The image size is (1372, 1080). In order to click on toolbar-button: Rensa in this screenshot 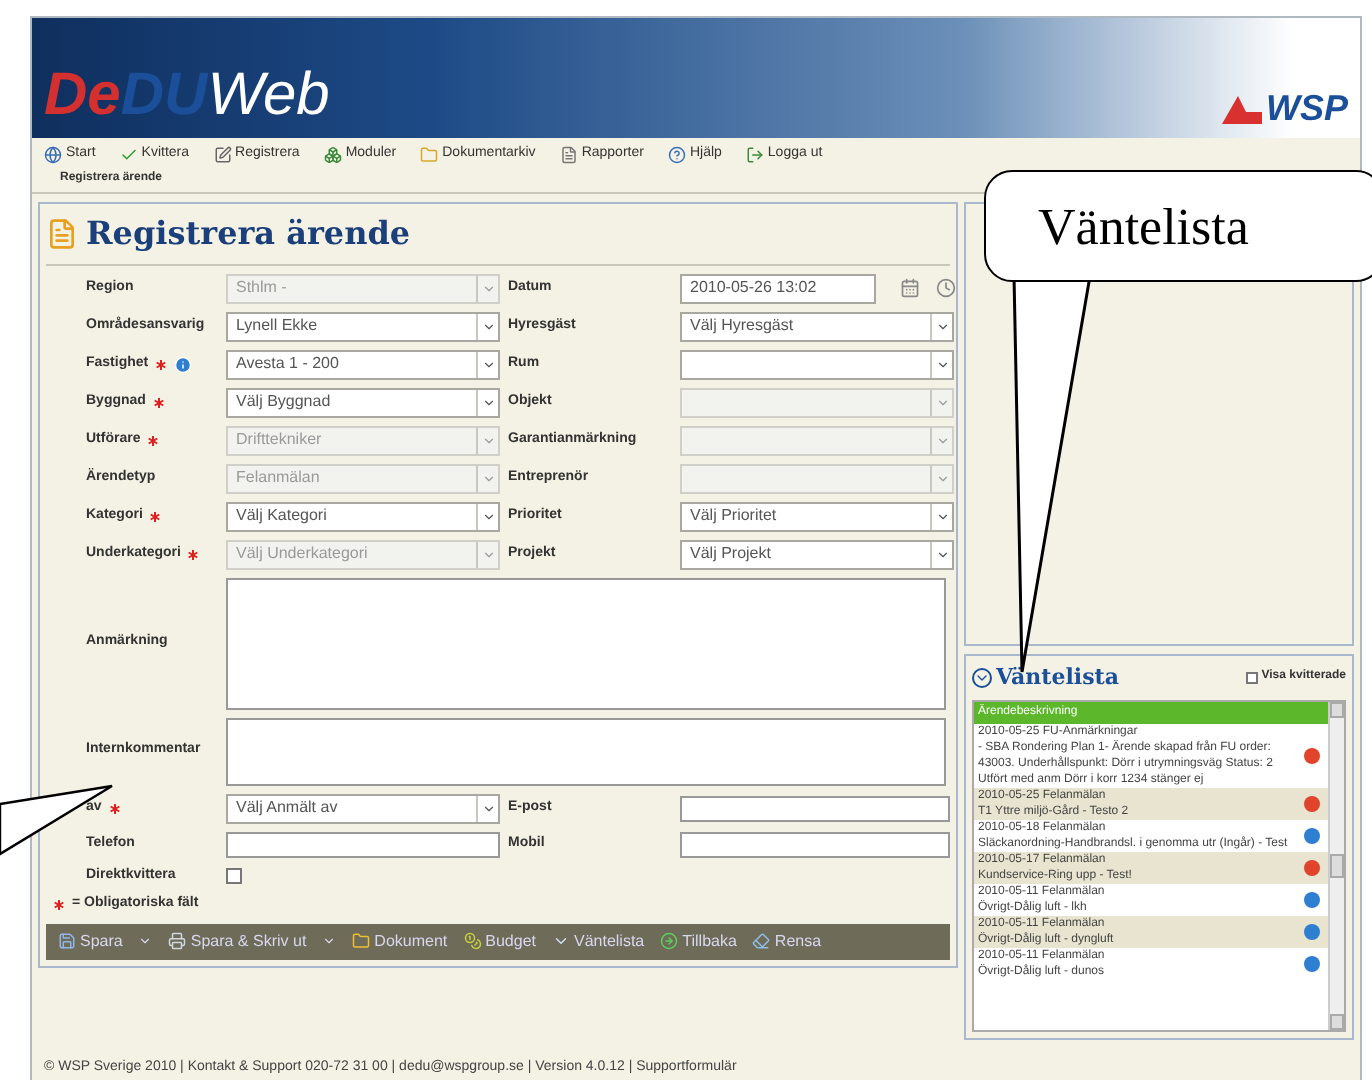, I will do `click(787, 941)`.